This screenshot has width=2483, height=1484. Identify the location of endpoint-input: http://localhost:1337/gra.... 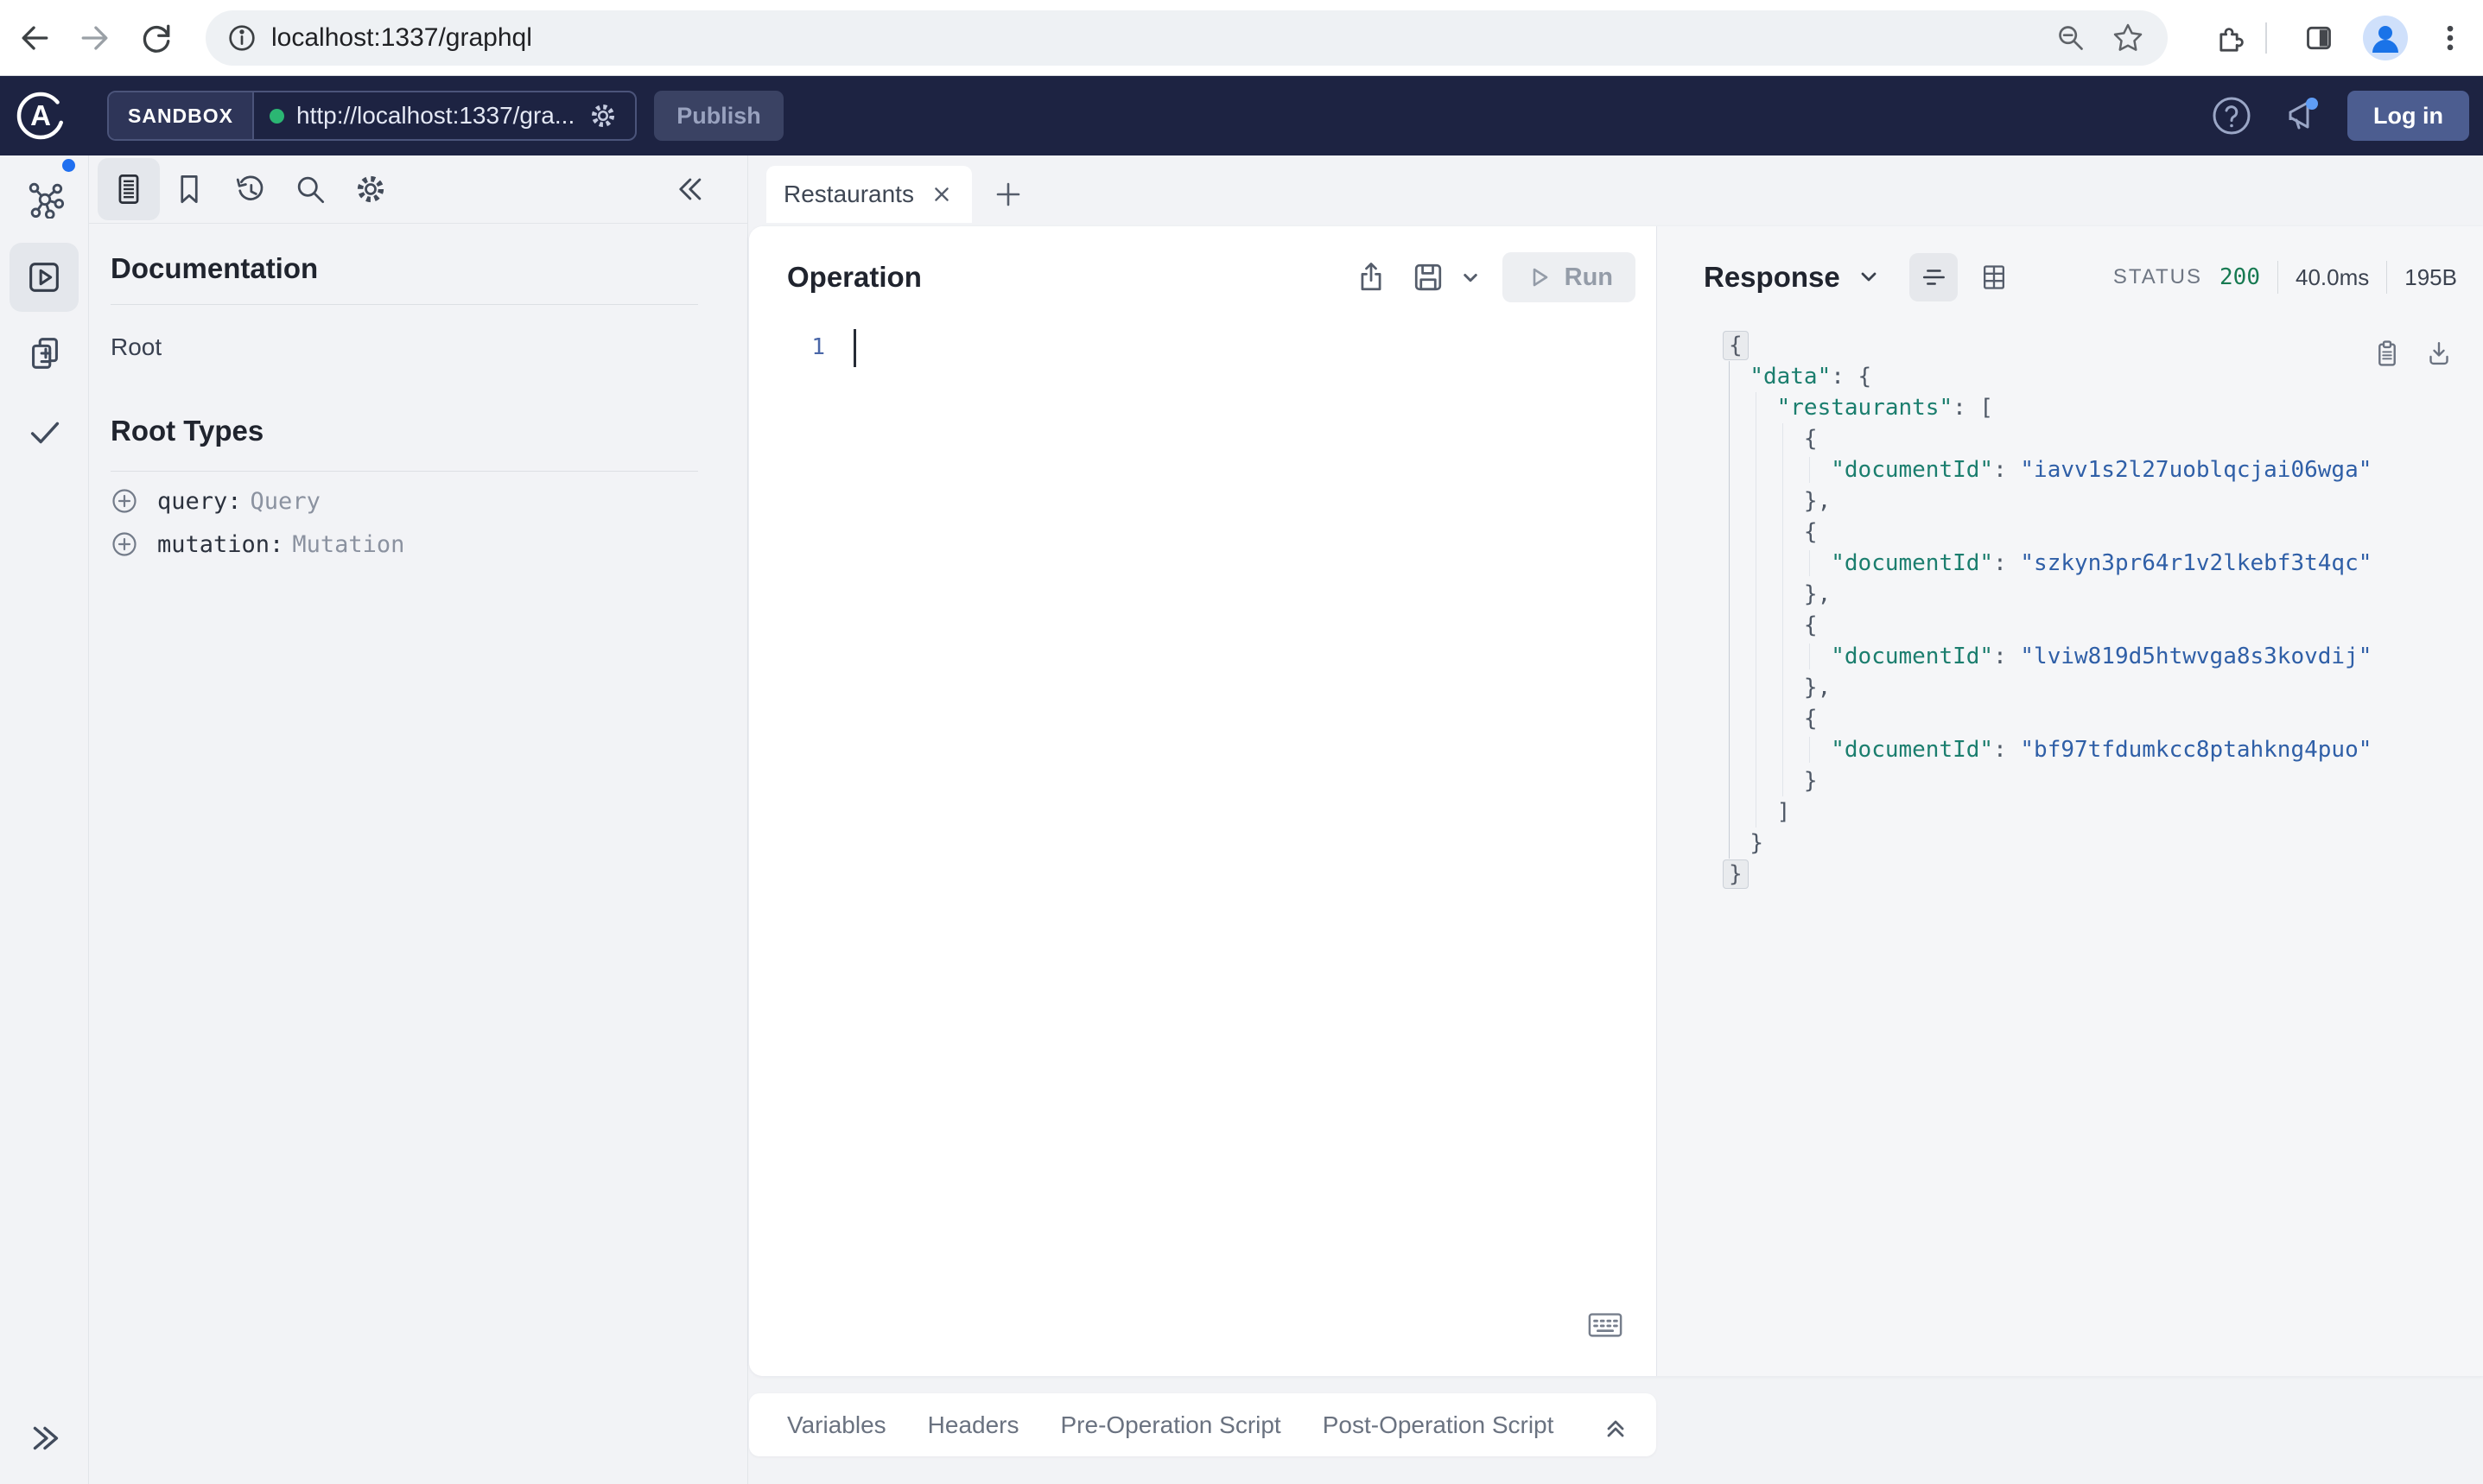
(445, 115).